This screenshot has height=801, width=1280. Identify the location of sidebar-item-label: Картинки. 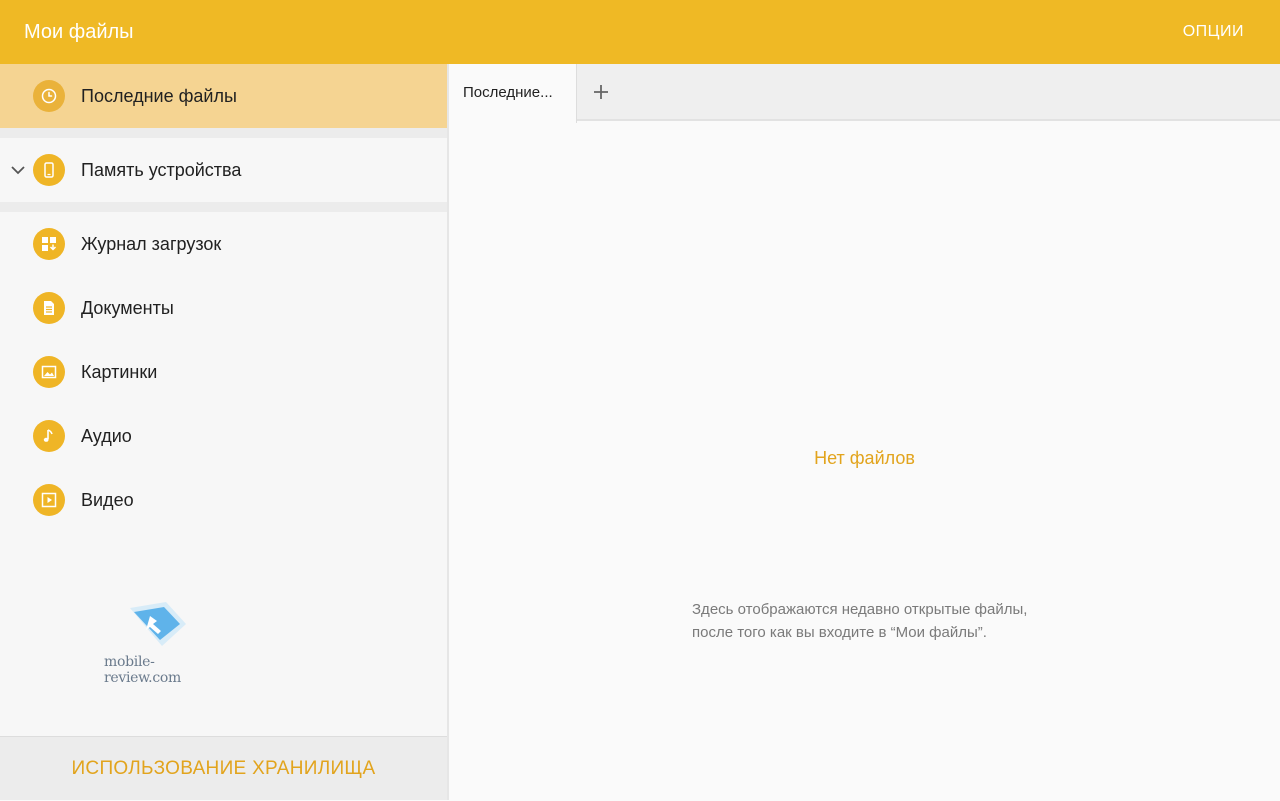
(119, 372).